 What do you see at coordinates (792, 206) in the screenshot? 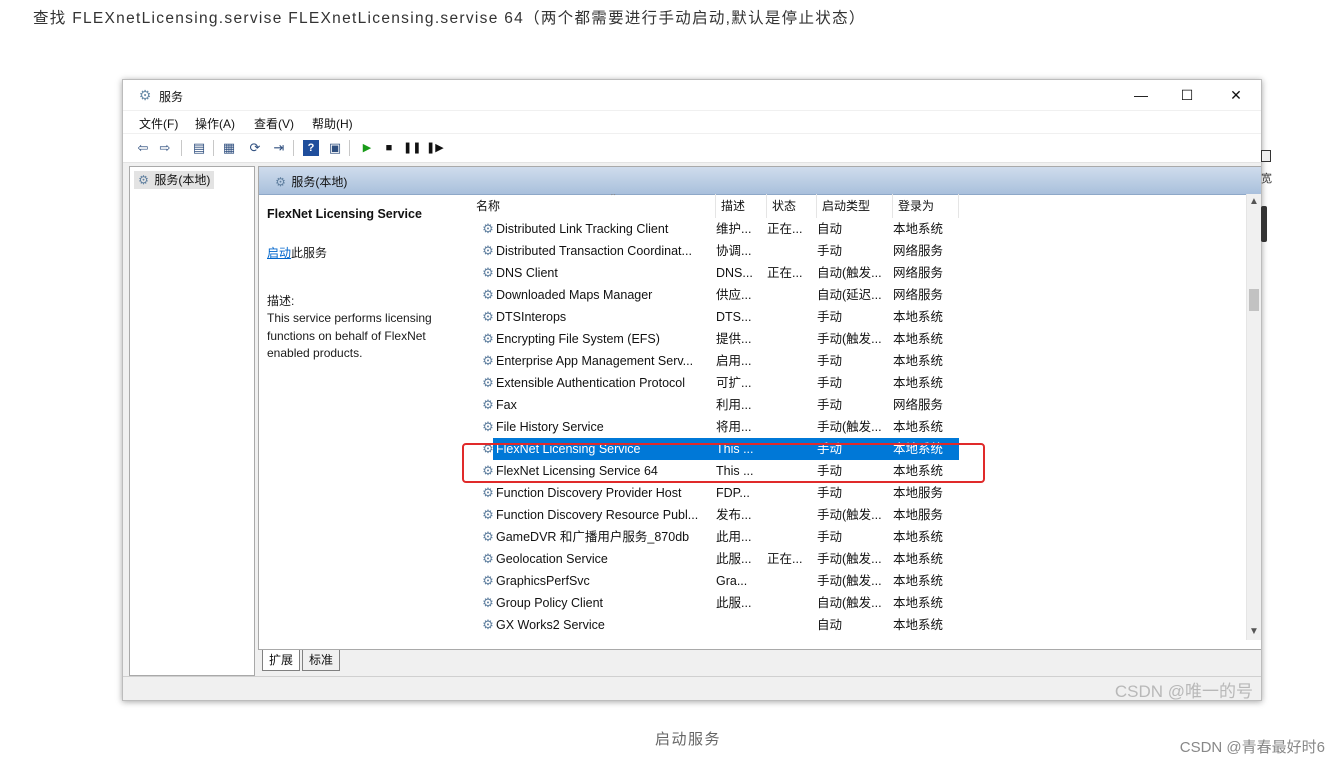
I see `column-header-status: 状态` at bounding box center [792, 206].